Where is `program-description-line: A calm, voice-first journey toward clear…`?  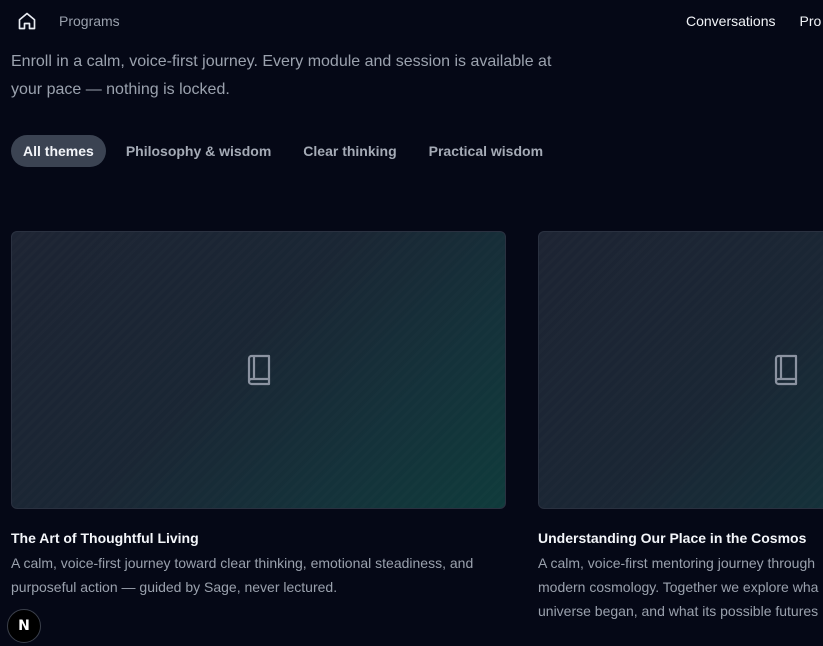 program-description-line: A calm, voice-first journey toward clear… is located at coordinates (242, 563).